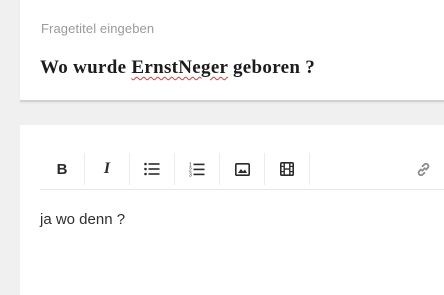 This screenshot has height=295, width=444. I want to click on link-icon, so click(423, 169).